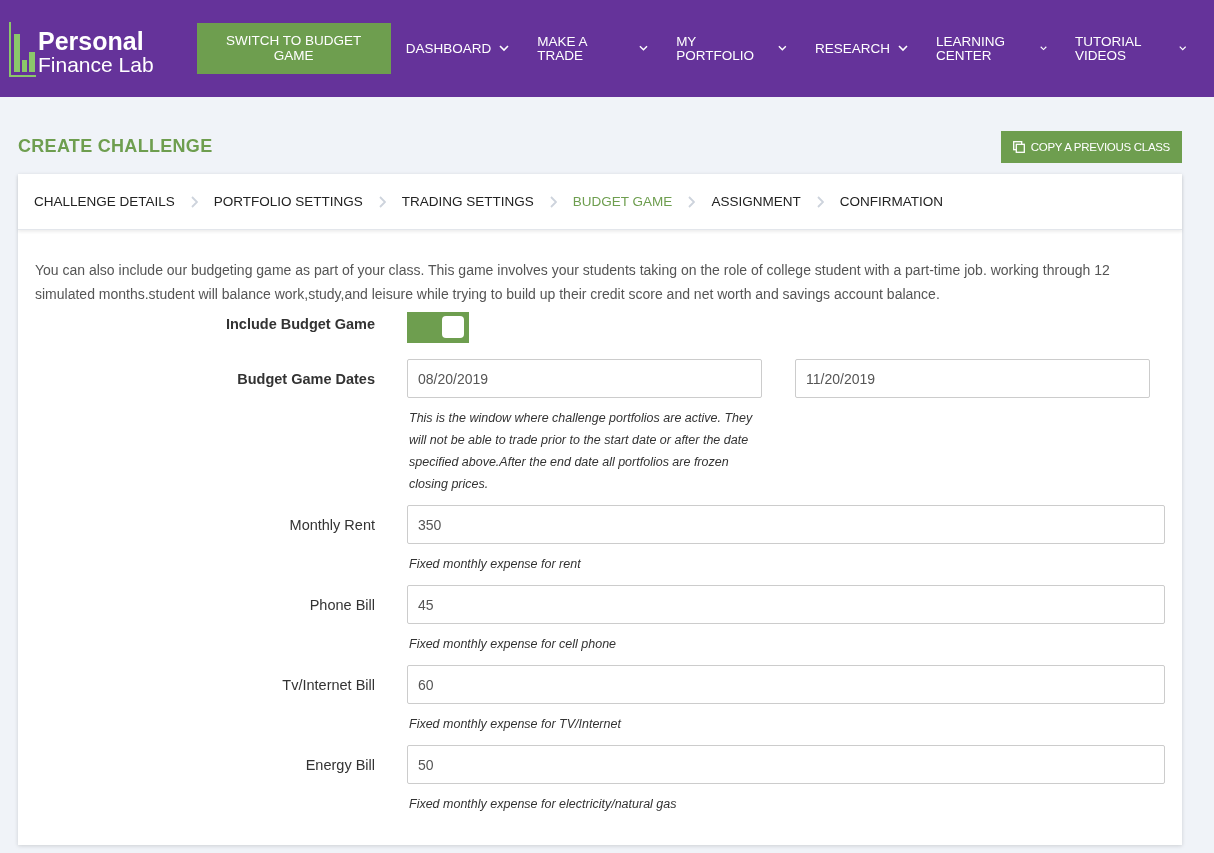 The width and height of the screenshot is (1214, 853). Describe the element at coordinates (972, 378) in the screenshot. I see `end-date-field: 11/20/2019` at that location.